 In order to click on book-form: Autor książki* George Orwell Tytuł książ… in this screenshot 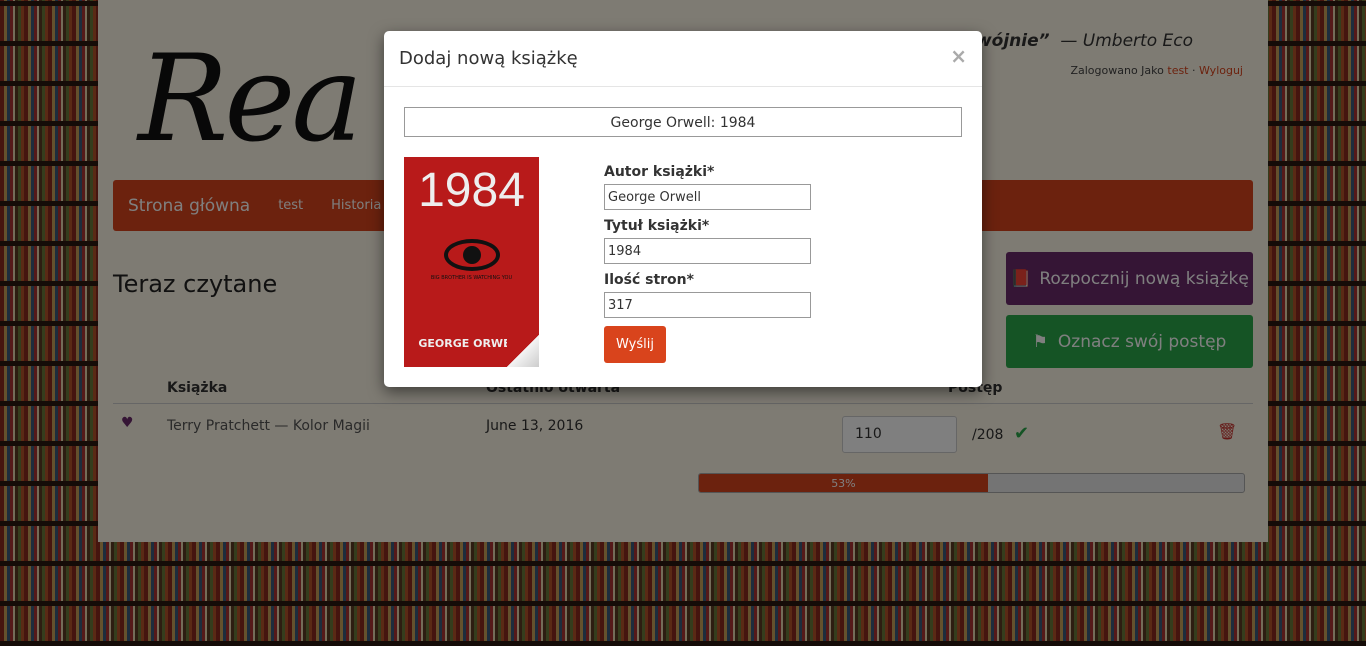, I will do `click(707, 263)`.